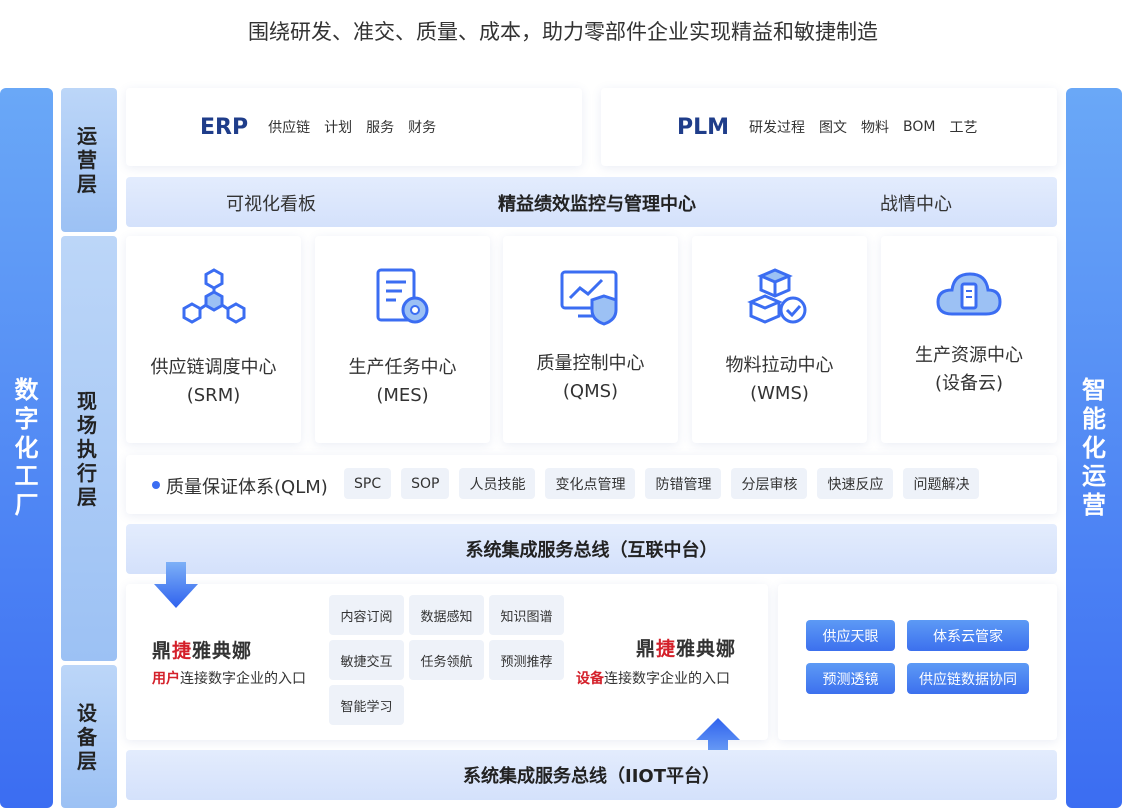  I want to click on supply-panel: 供应天眼 体系云管家 预测透镜 供应链数据协同, so click(917, 662).